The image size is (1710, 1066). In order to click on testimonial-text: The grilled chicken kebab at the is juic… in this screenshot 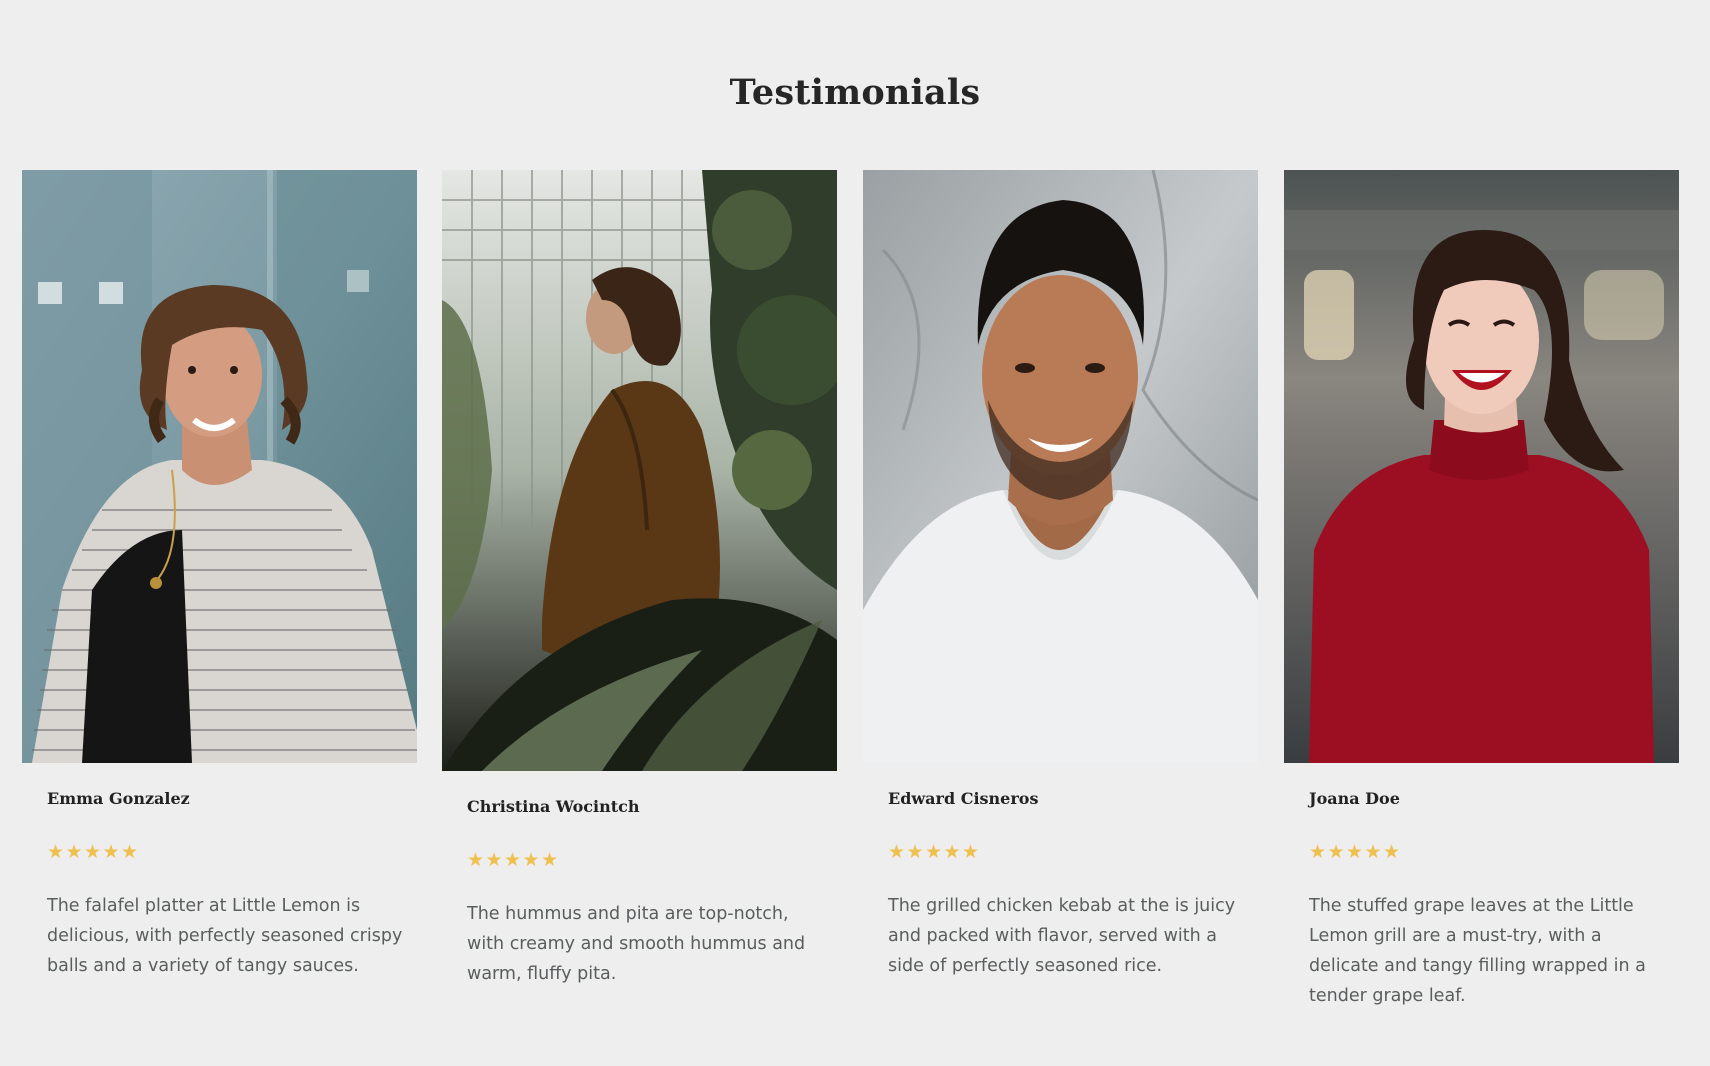, I will do `click(1062, 936)`.